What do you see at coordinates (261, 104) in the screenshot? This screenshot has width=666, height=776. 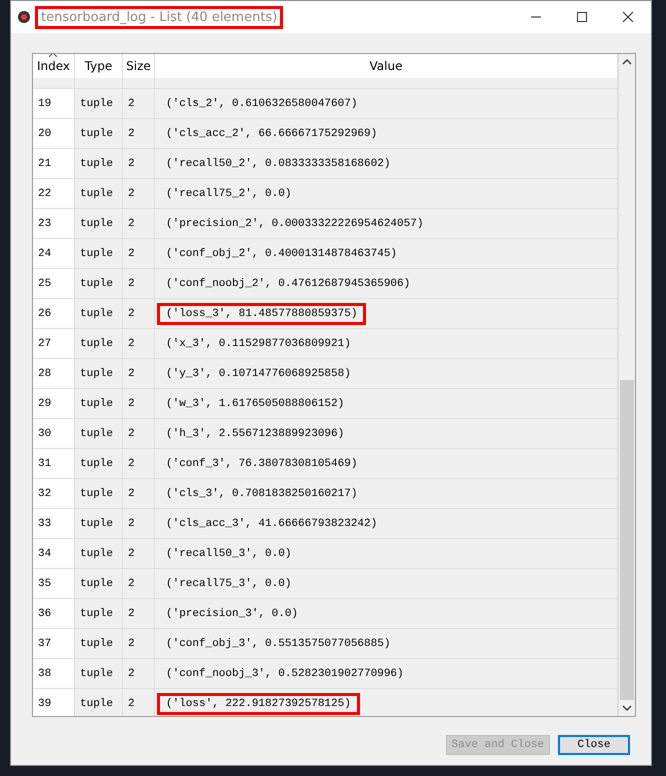 I see `table-cell-text: ('cls_2', 0.6106326580047607)` at bounding box center [261, 104].